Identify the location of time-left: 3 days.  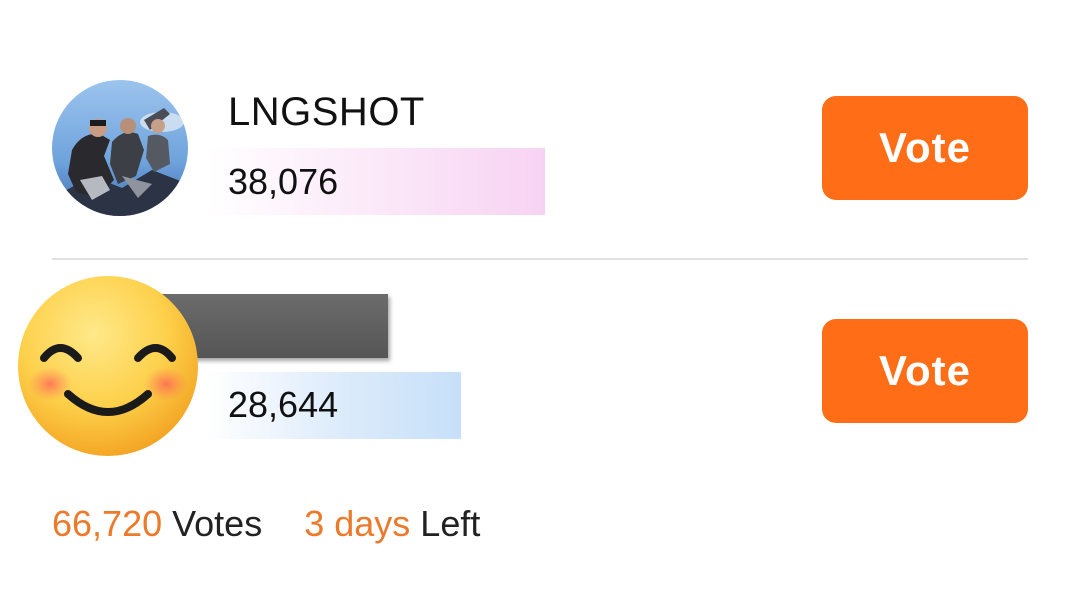
(357, 523).